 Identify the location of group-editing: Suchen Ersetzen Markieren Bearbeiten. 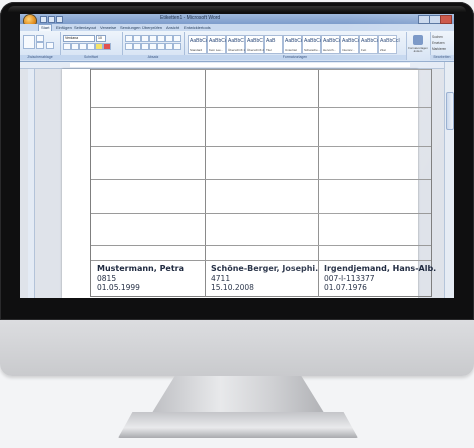
(442, 46).